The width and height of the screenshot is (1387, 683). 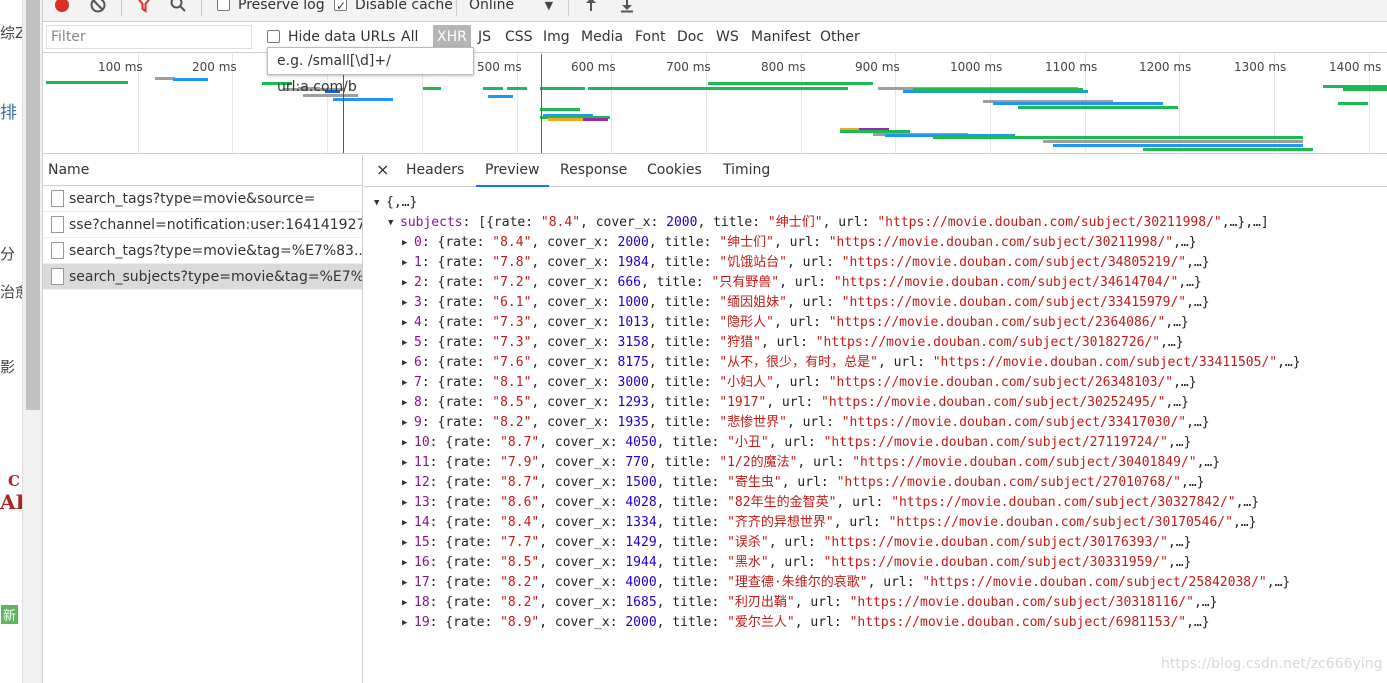 What do you see at coordinates (593, 171) in the screenshot?
I see `tab-response: Response` at bounding box center [593, 171].